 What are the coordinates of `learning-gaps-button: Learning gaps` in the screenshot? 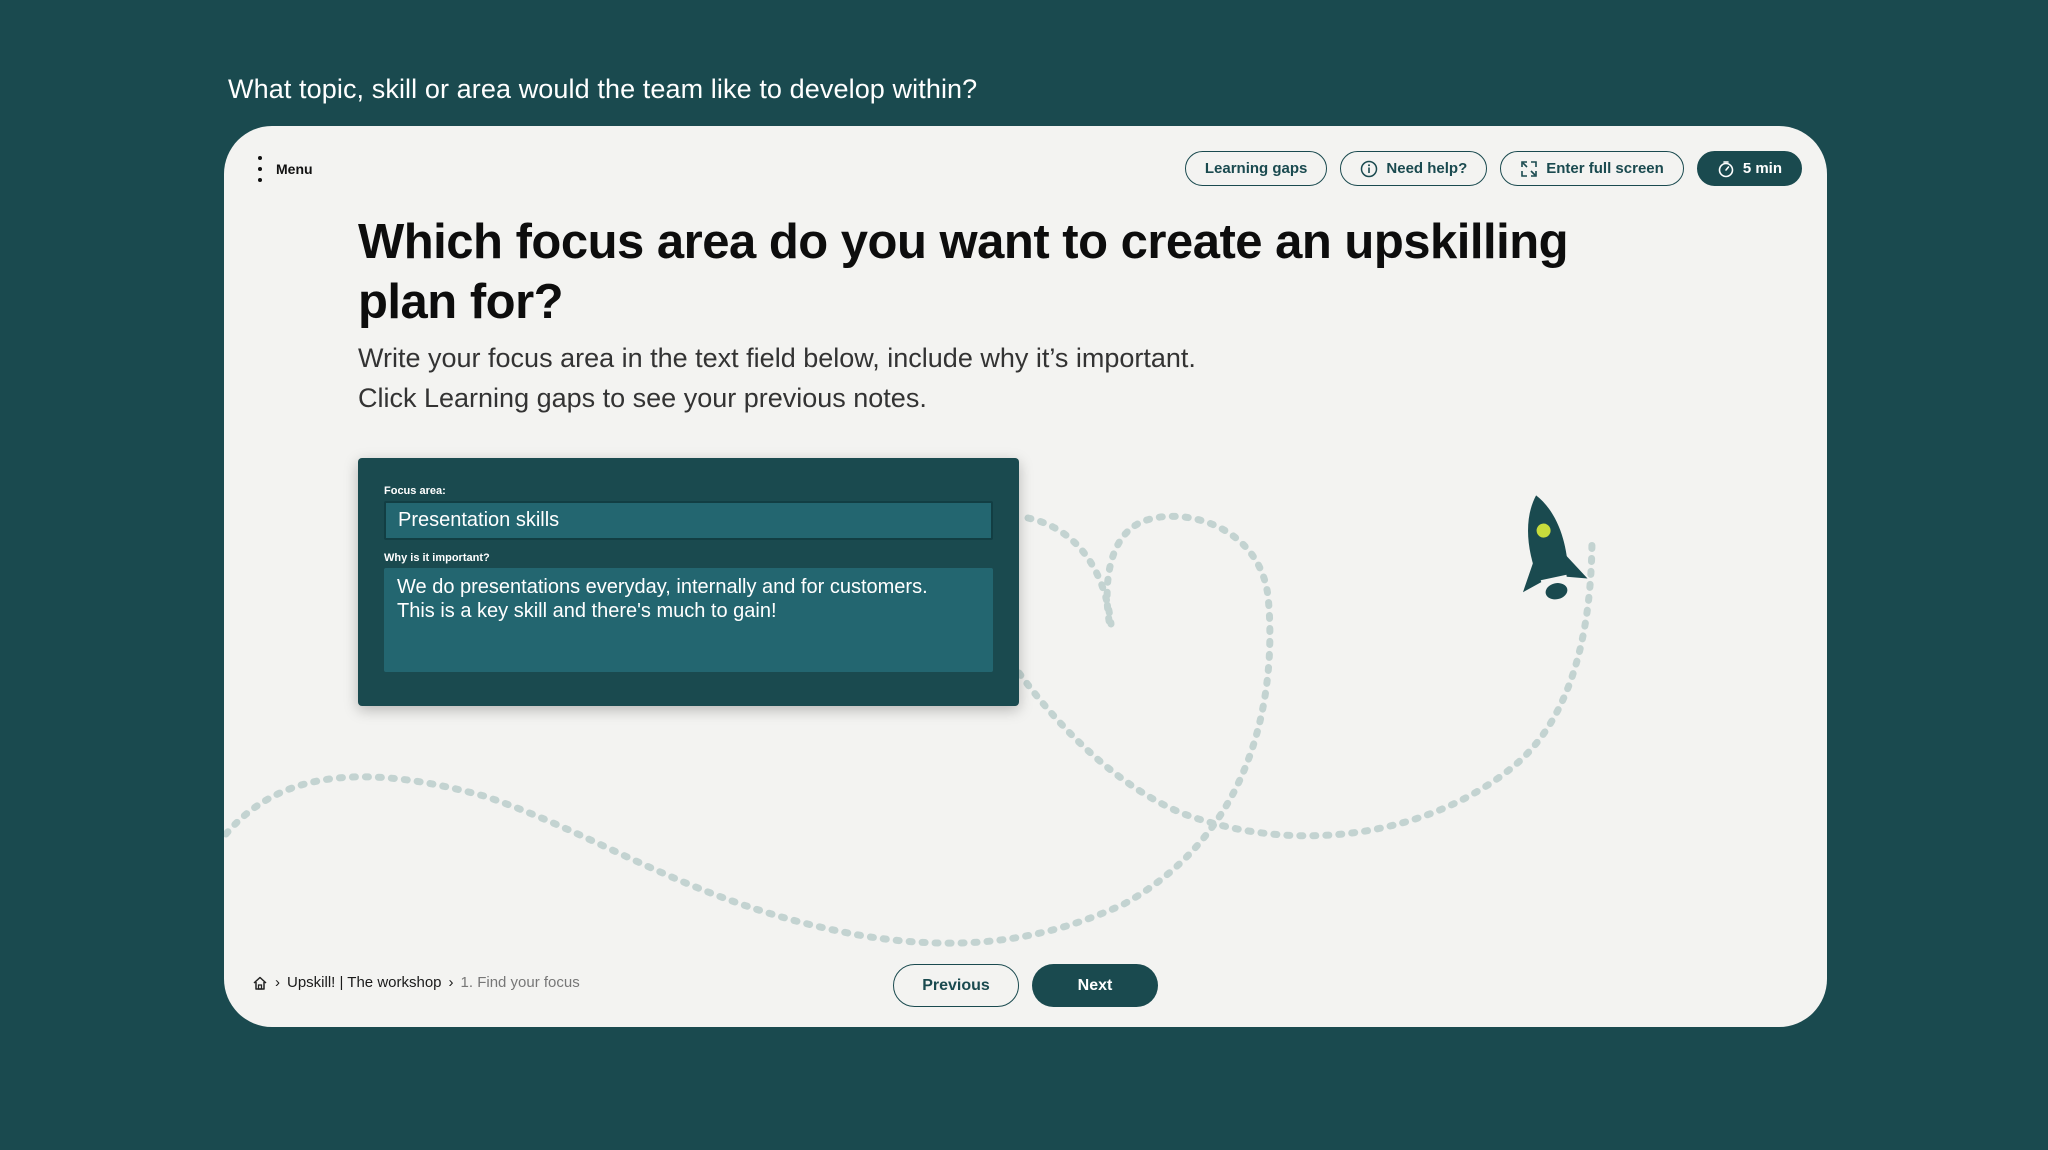 It's located at (1256, 168).